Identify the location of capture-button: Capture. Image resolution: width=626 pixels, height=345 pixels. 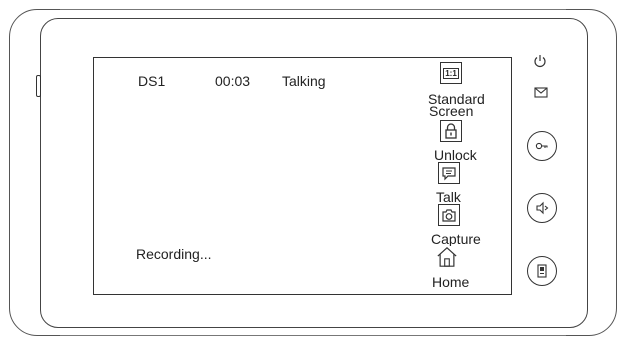
(460, 225).